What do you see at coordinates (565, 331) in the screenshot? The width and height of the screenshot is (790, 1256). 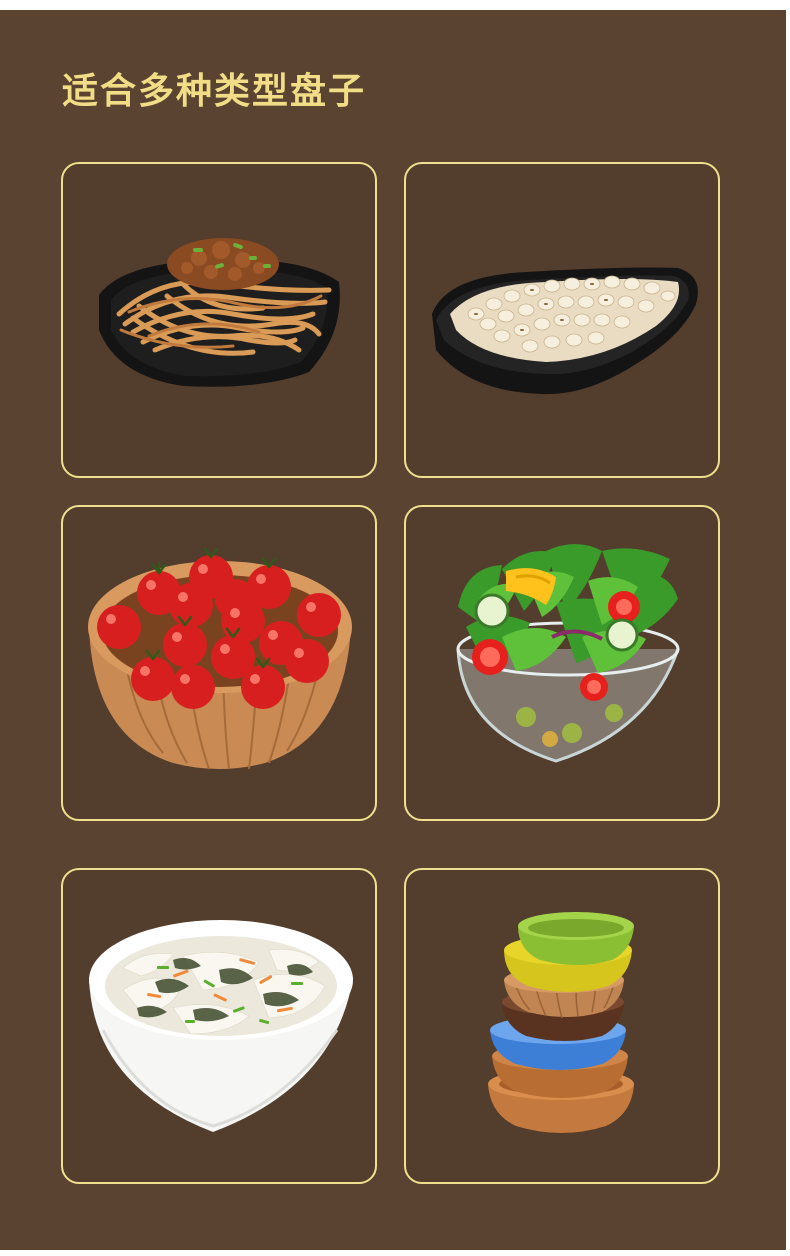 I see `barley-boat-dish-icon` at bounding box center [565, 331].